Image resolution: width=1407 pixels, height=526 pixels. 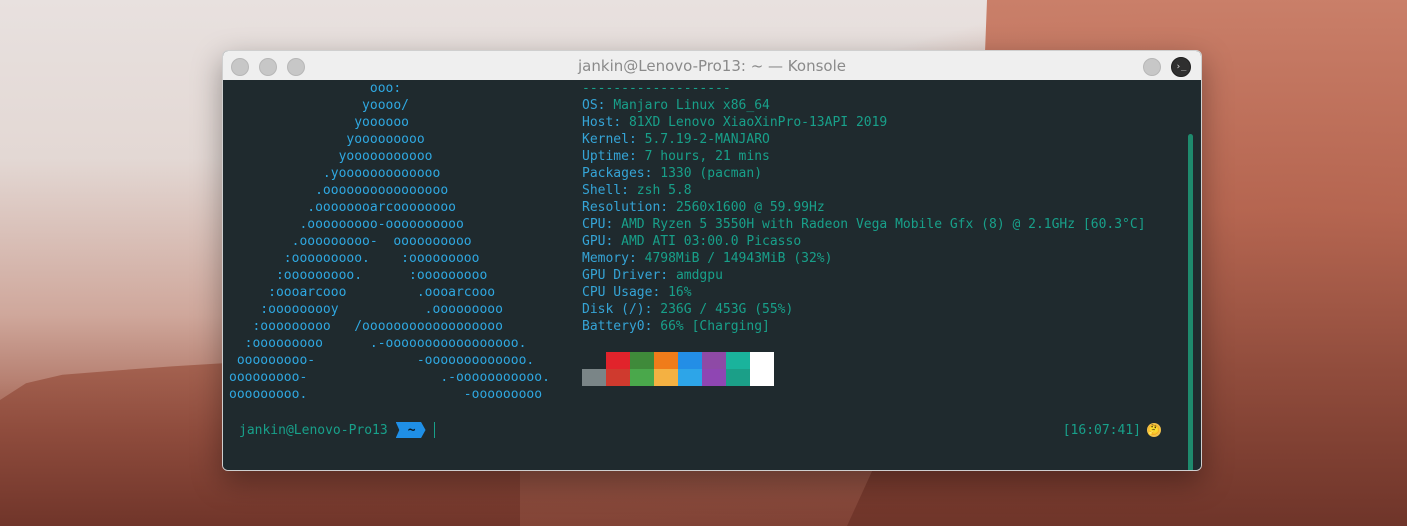 I want to click on info-value: AMD ATI 03:00.0 Picasso, so click(x=711, y=241).